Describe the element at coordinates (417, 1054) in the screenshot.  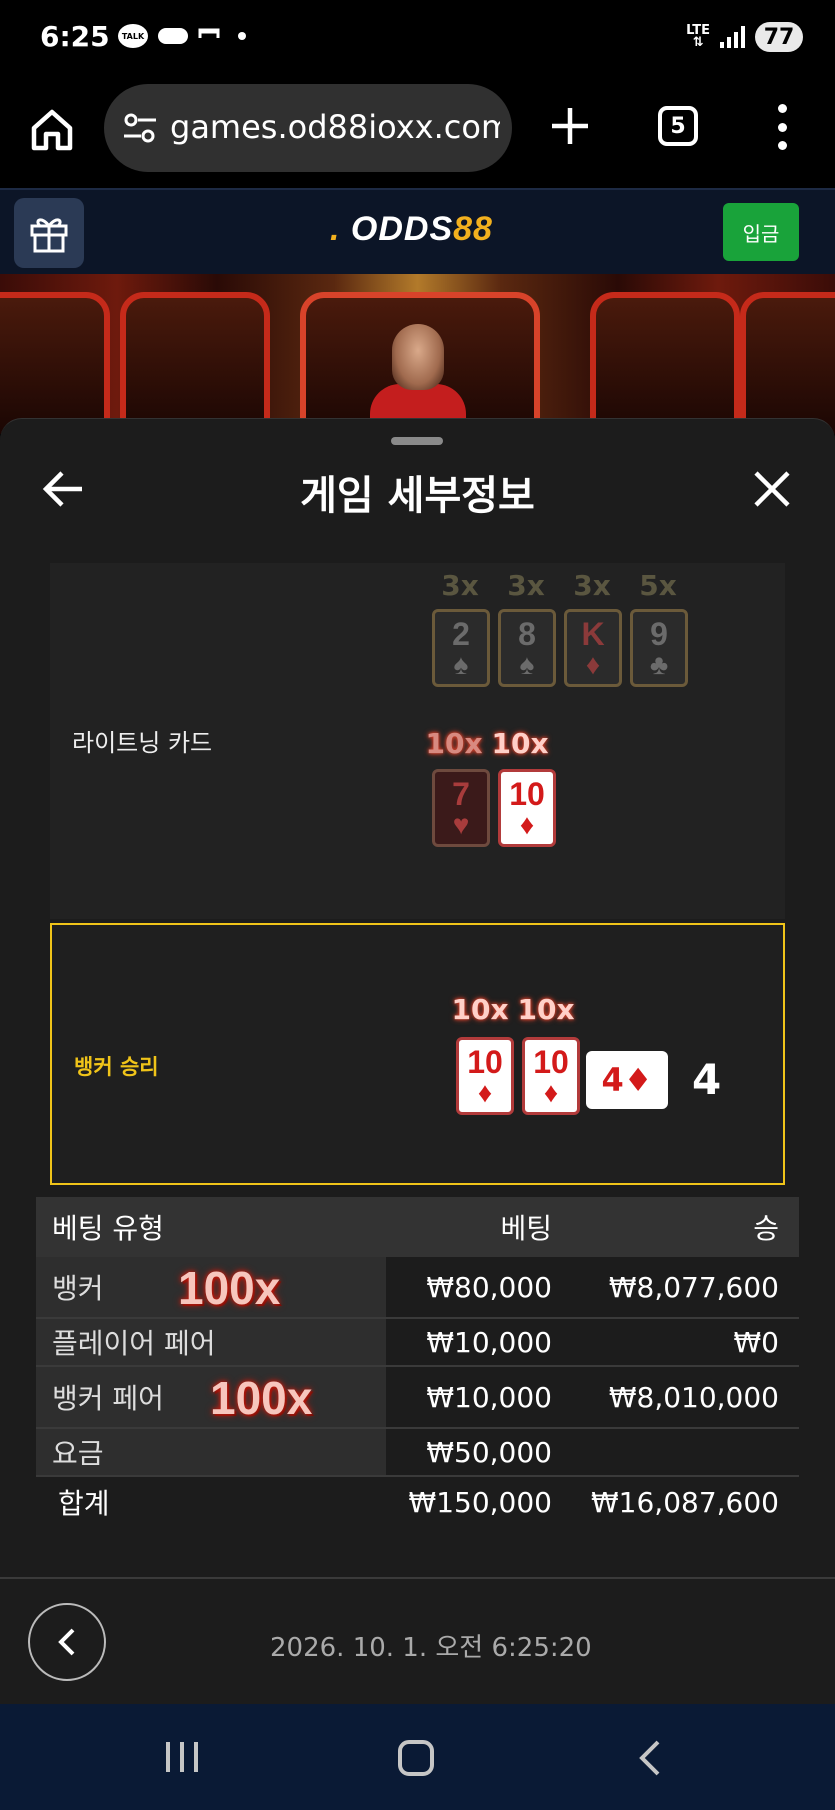
I see `result-section: 뱅커 승리 10x 10x 10 ♦ 10 ♦ 4♦ 4` at that location.